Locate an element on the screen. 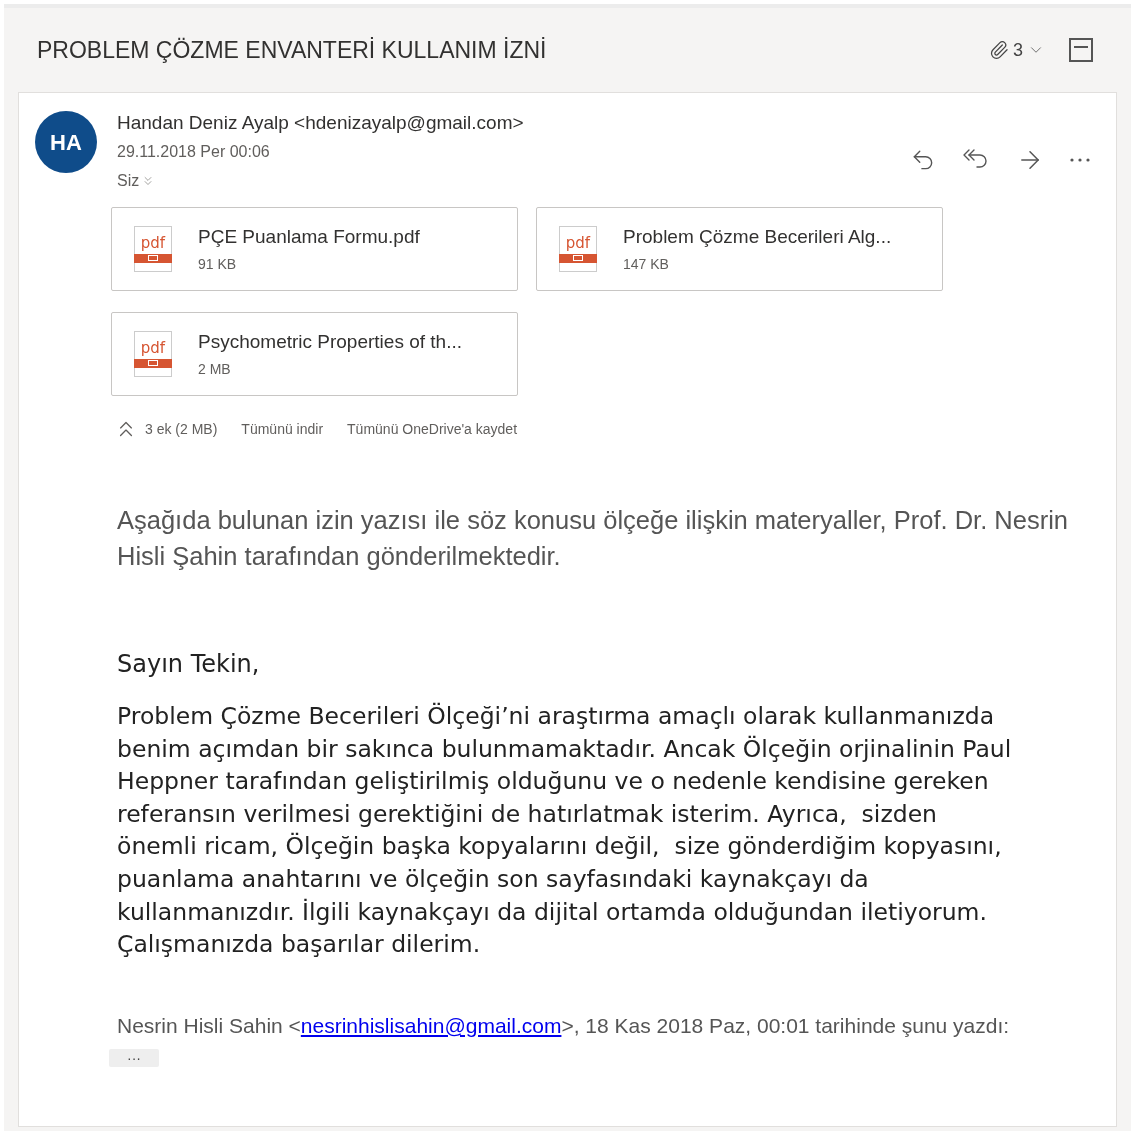 The image size is (1135, 1135). subject-title: PROBLEM ÇÖZME ENVANTERİ KULLANIM İZNİ is located at coordinates (292, 50).